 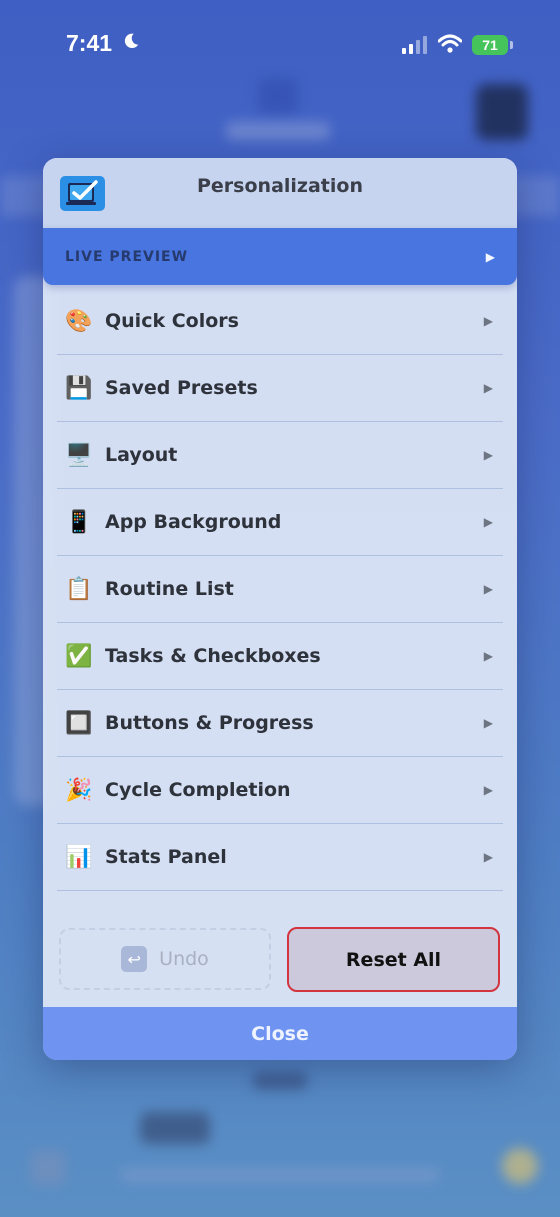 I want to click on undo-icon: ↩, so click(x=134, y=959).